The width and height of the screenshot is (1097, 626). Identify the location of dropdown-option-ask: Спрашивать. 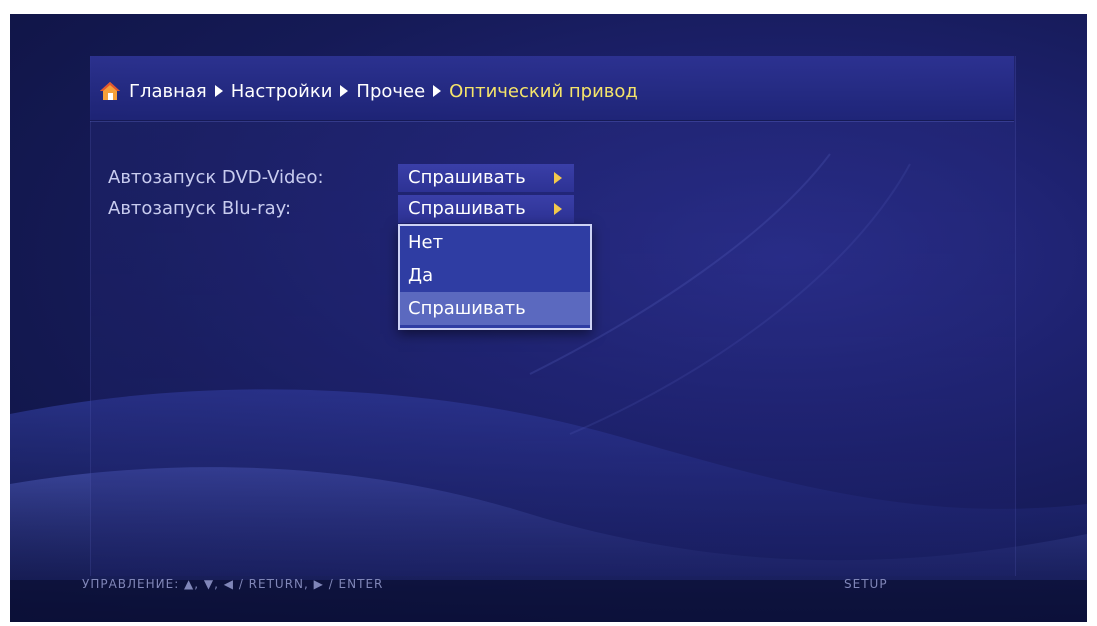
(495, 308).